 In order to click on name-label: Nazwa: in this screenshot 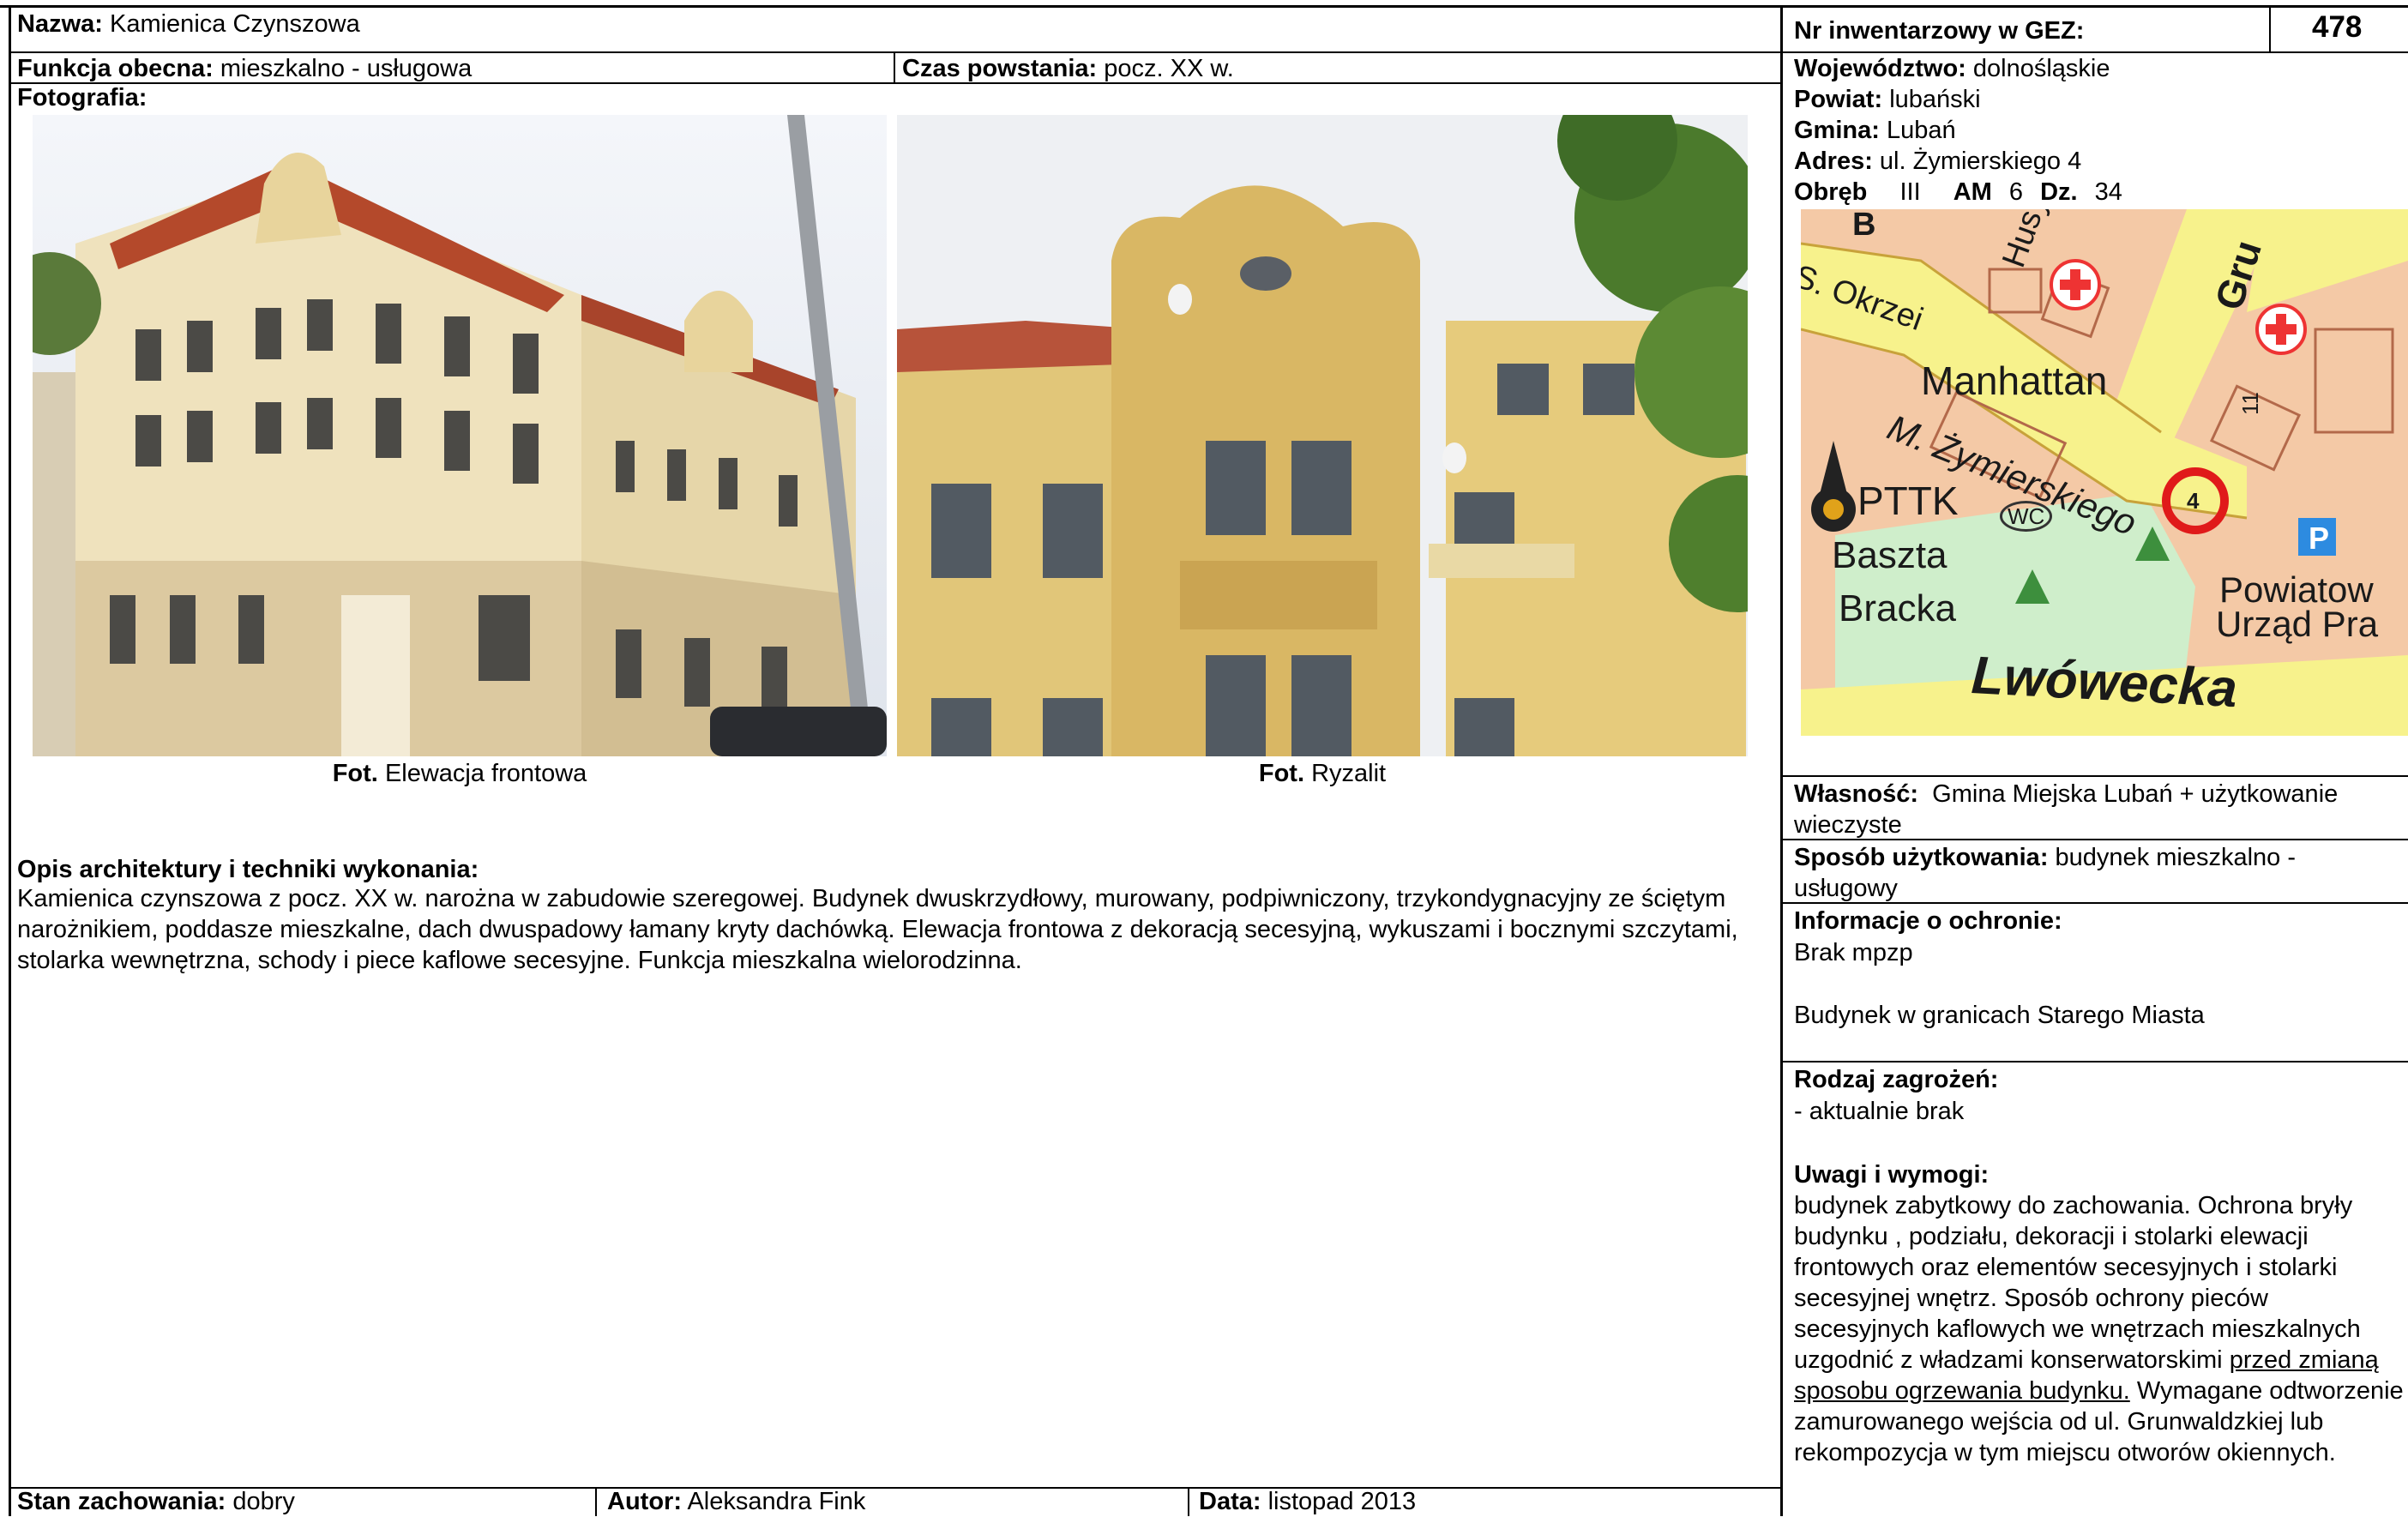, I will do `click(60, 24)`.